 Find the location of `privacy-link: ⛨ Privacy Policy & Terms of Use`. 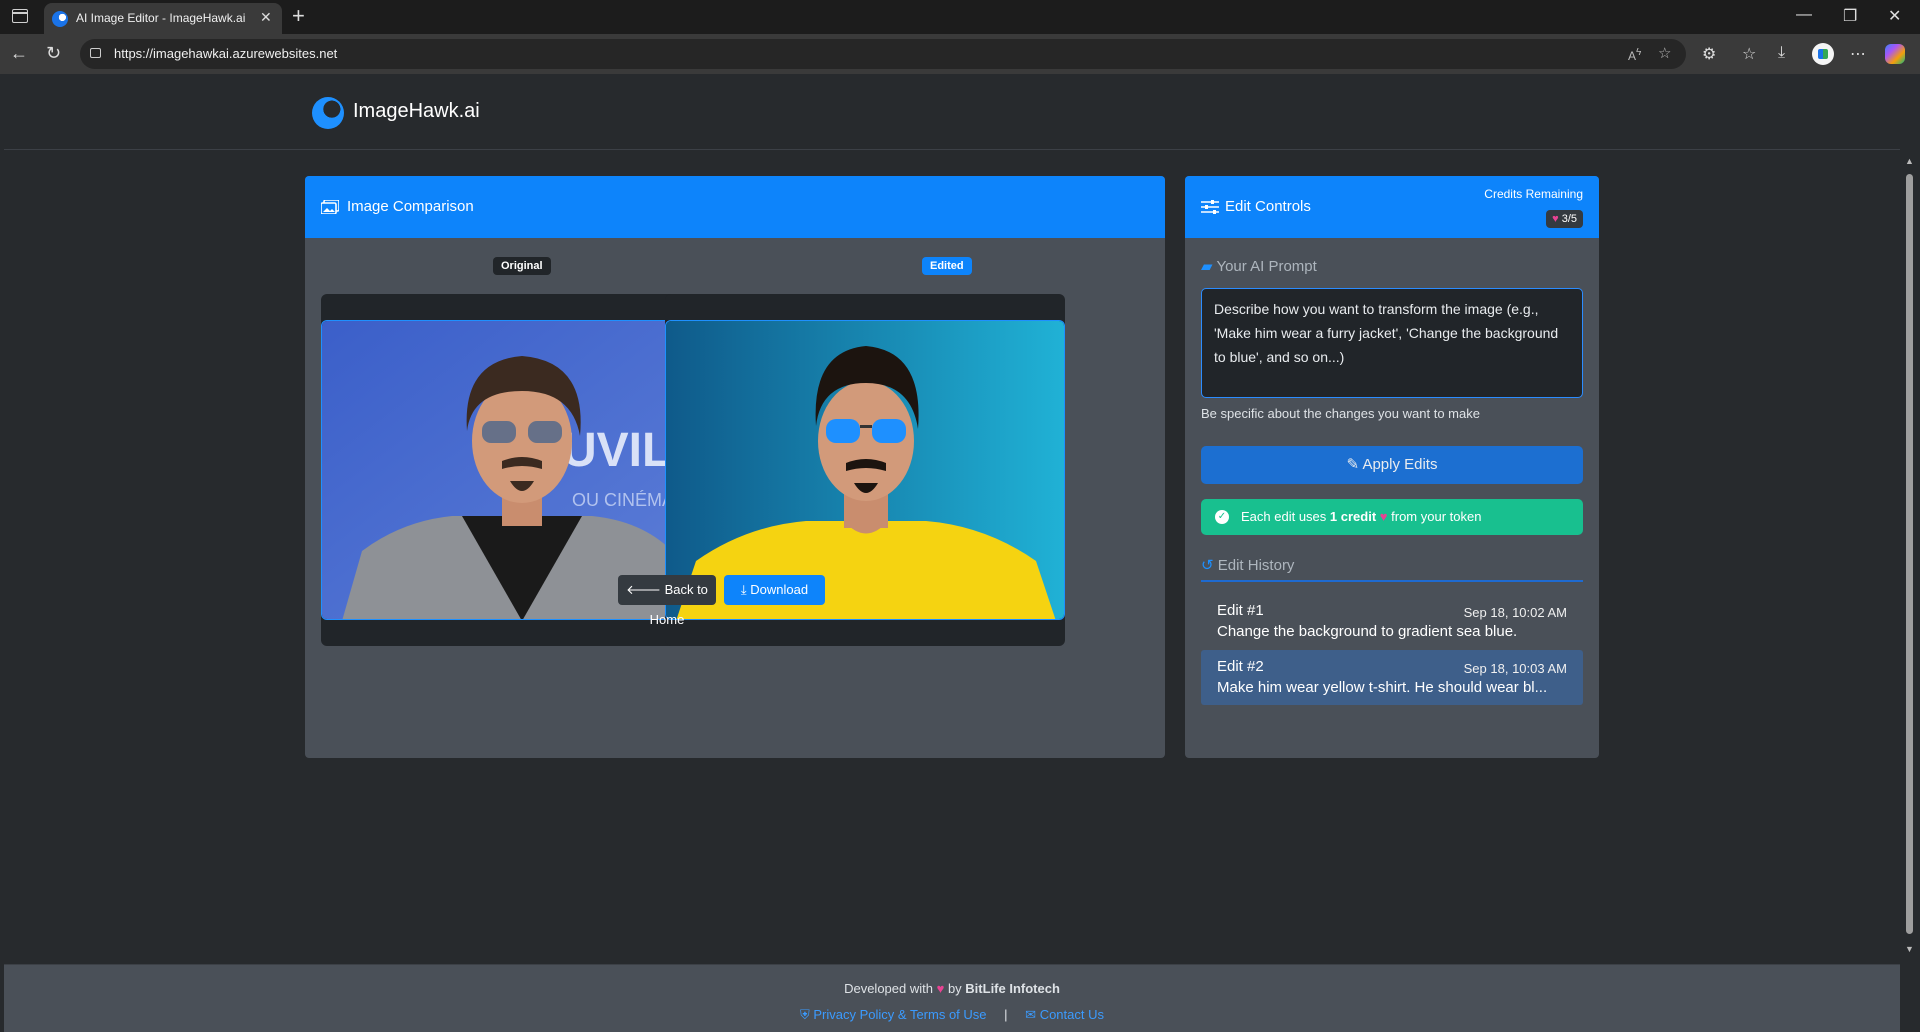

privacy-link: ⛨ Privacy Policy & Terms of Use is located at coordinates (895, 1014).